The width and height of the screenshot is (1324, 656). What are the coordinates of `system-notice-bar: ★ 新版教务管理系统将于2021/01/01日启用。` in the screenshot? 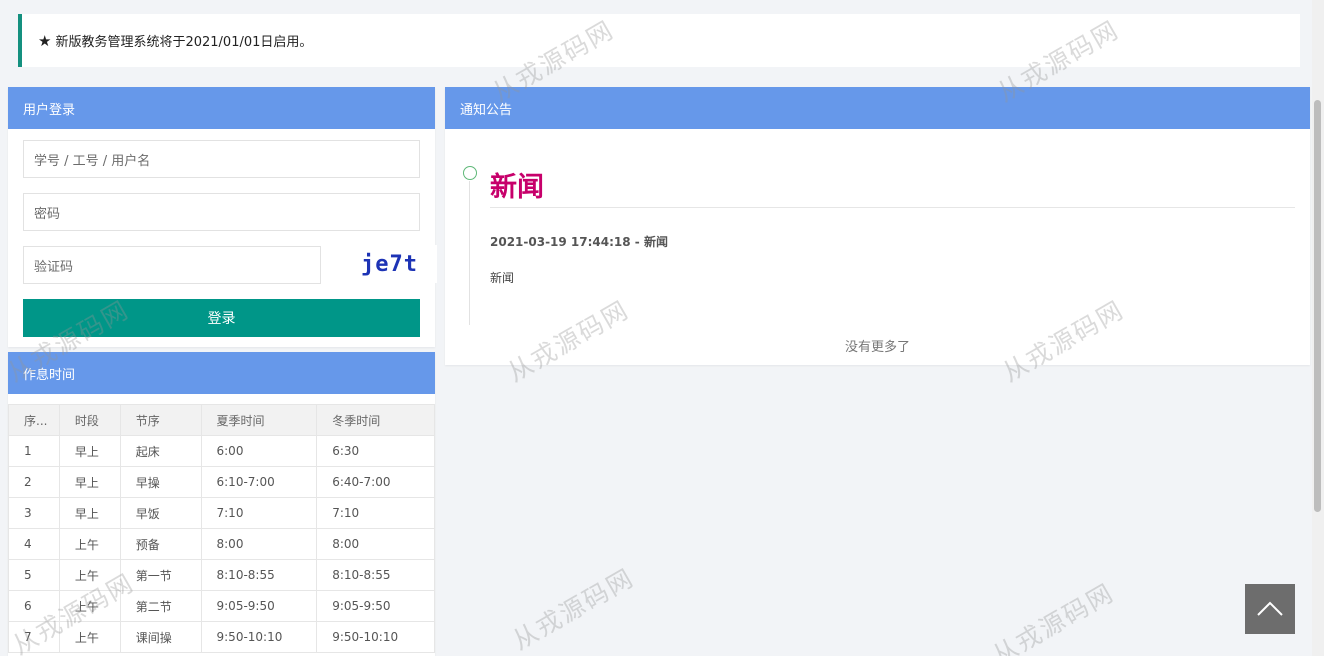 It's located at (659, 40).